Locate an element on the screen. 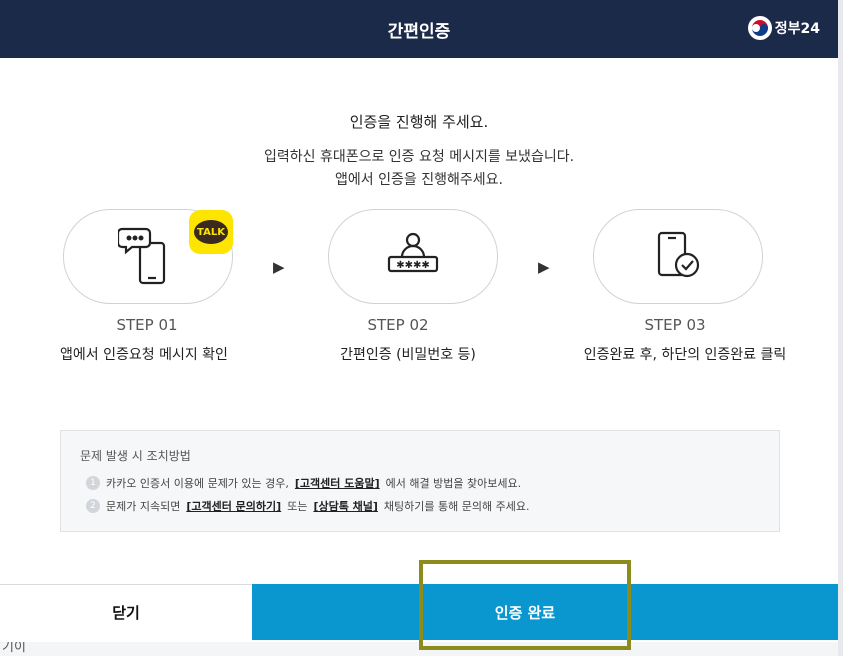  scrollbar-track is located at coordinates (840, 328).